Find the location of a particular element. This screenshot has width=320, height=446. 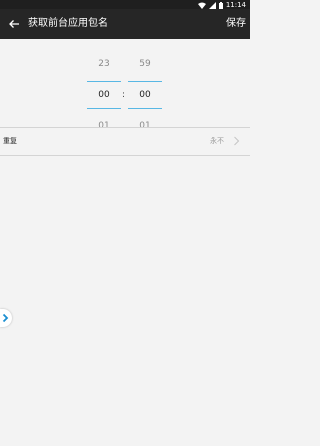

side-drawer-handle is located at coordinates (6, 318).